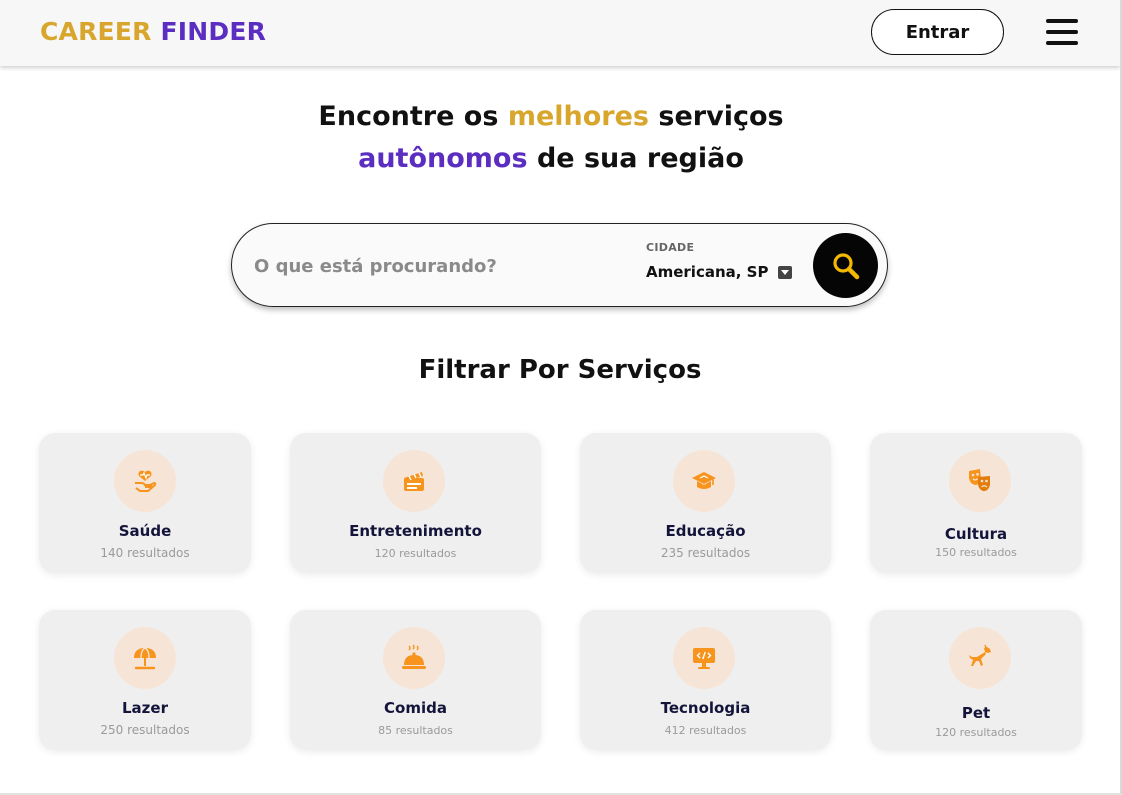  Describe the element at coordinates (1062, 32) in the screenshot. I see `hamburger-menu-icon` at that location.